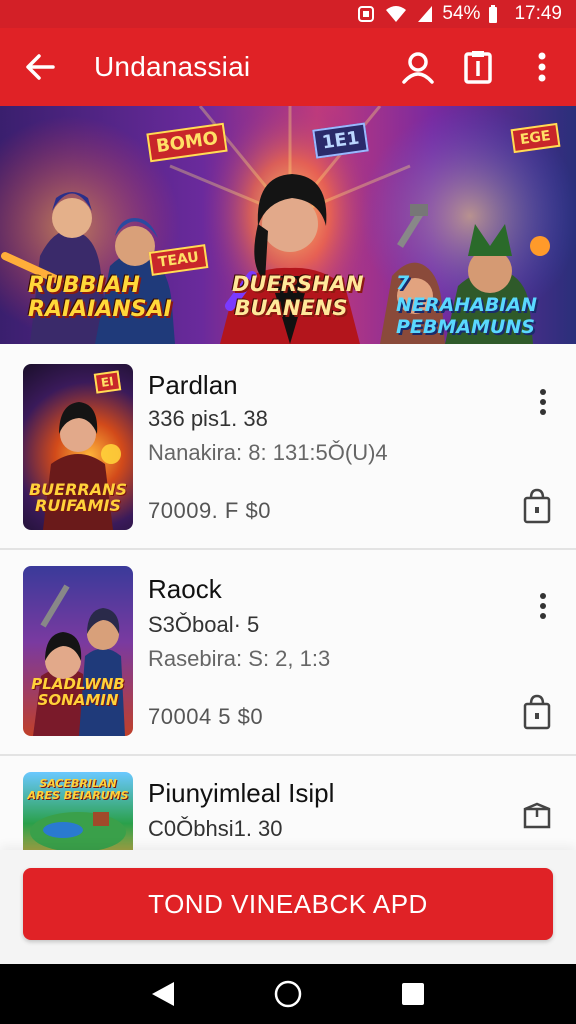 This screenshot has width=576, height=1024. Describe the element at coordinates (298, 296) in the screenshot. I see `banner-title-center: DUERSHAN BUANENS` at that location.